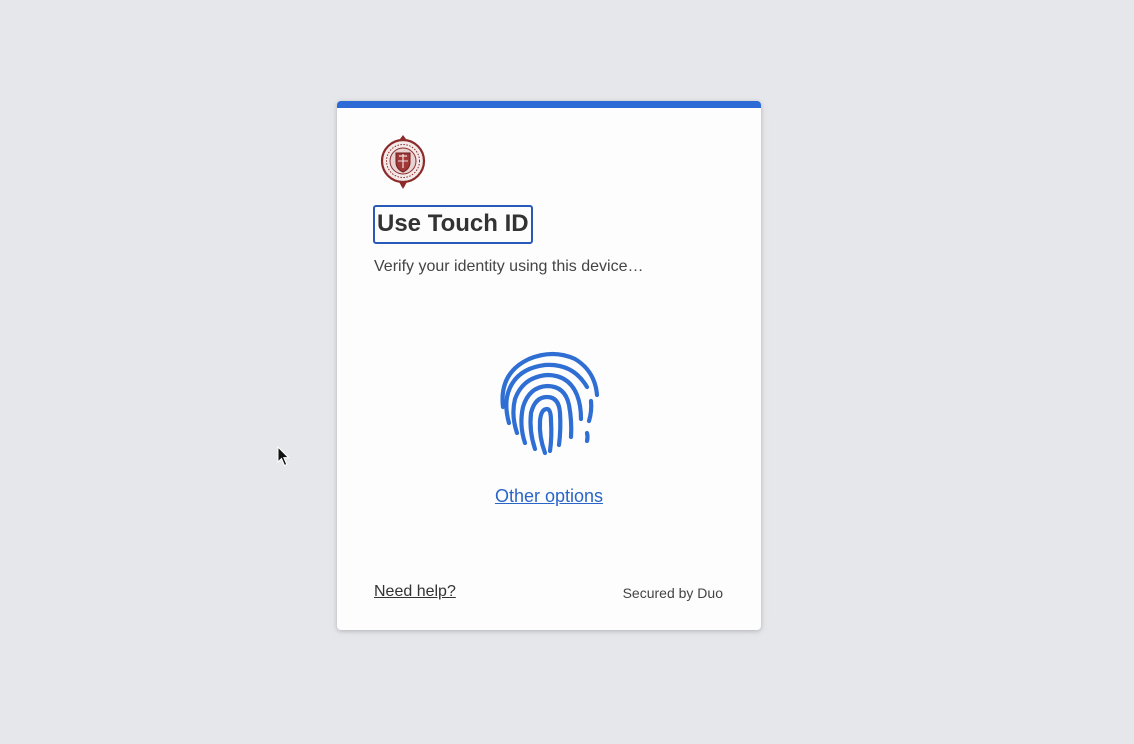 The width and height of the screenshot is (1134, 744). Describe the element at coordinates (403, 162) in the screenshot. I see `university-seal-icon` at that location.